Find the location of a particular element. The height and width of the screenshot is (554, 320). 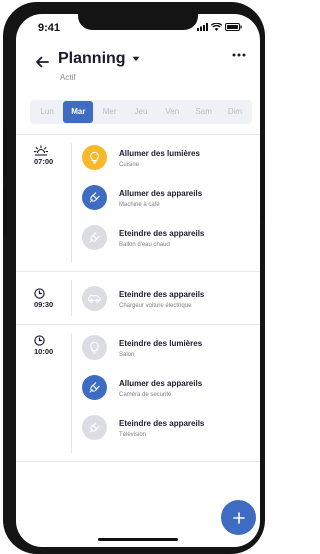

item-subtitle: Machine à café is located at coordinates (139, 205).